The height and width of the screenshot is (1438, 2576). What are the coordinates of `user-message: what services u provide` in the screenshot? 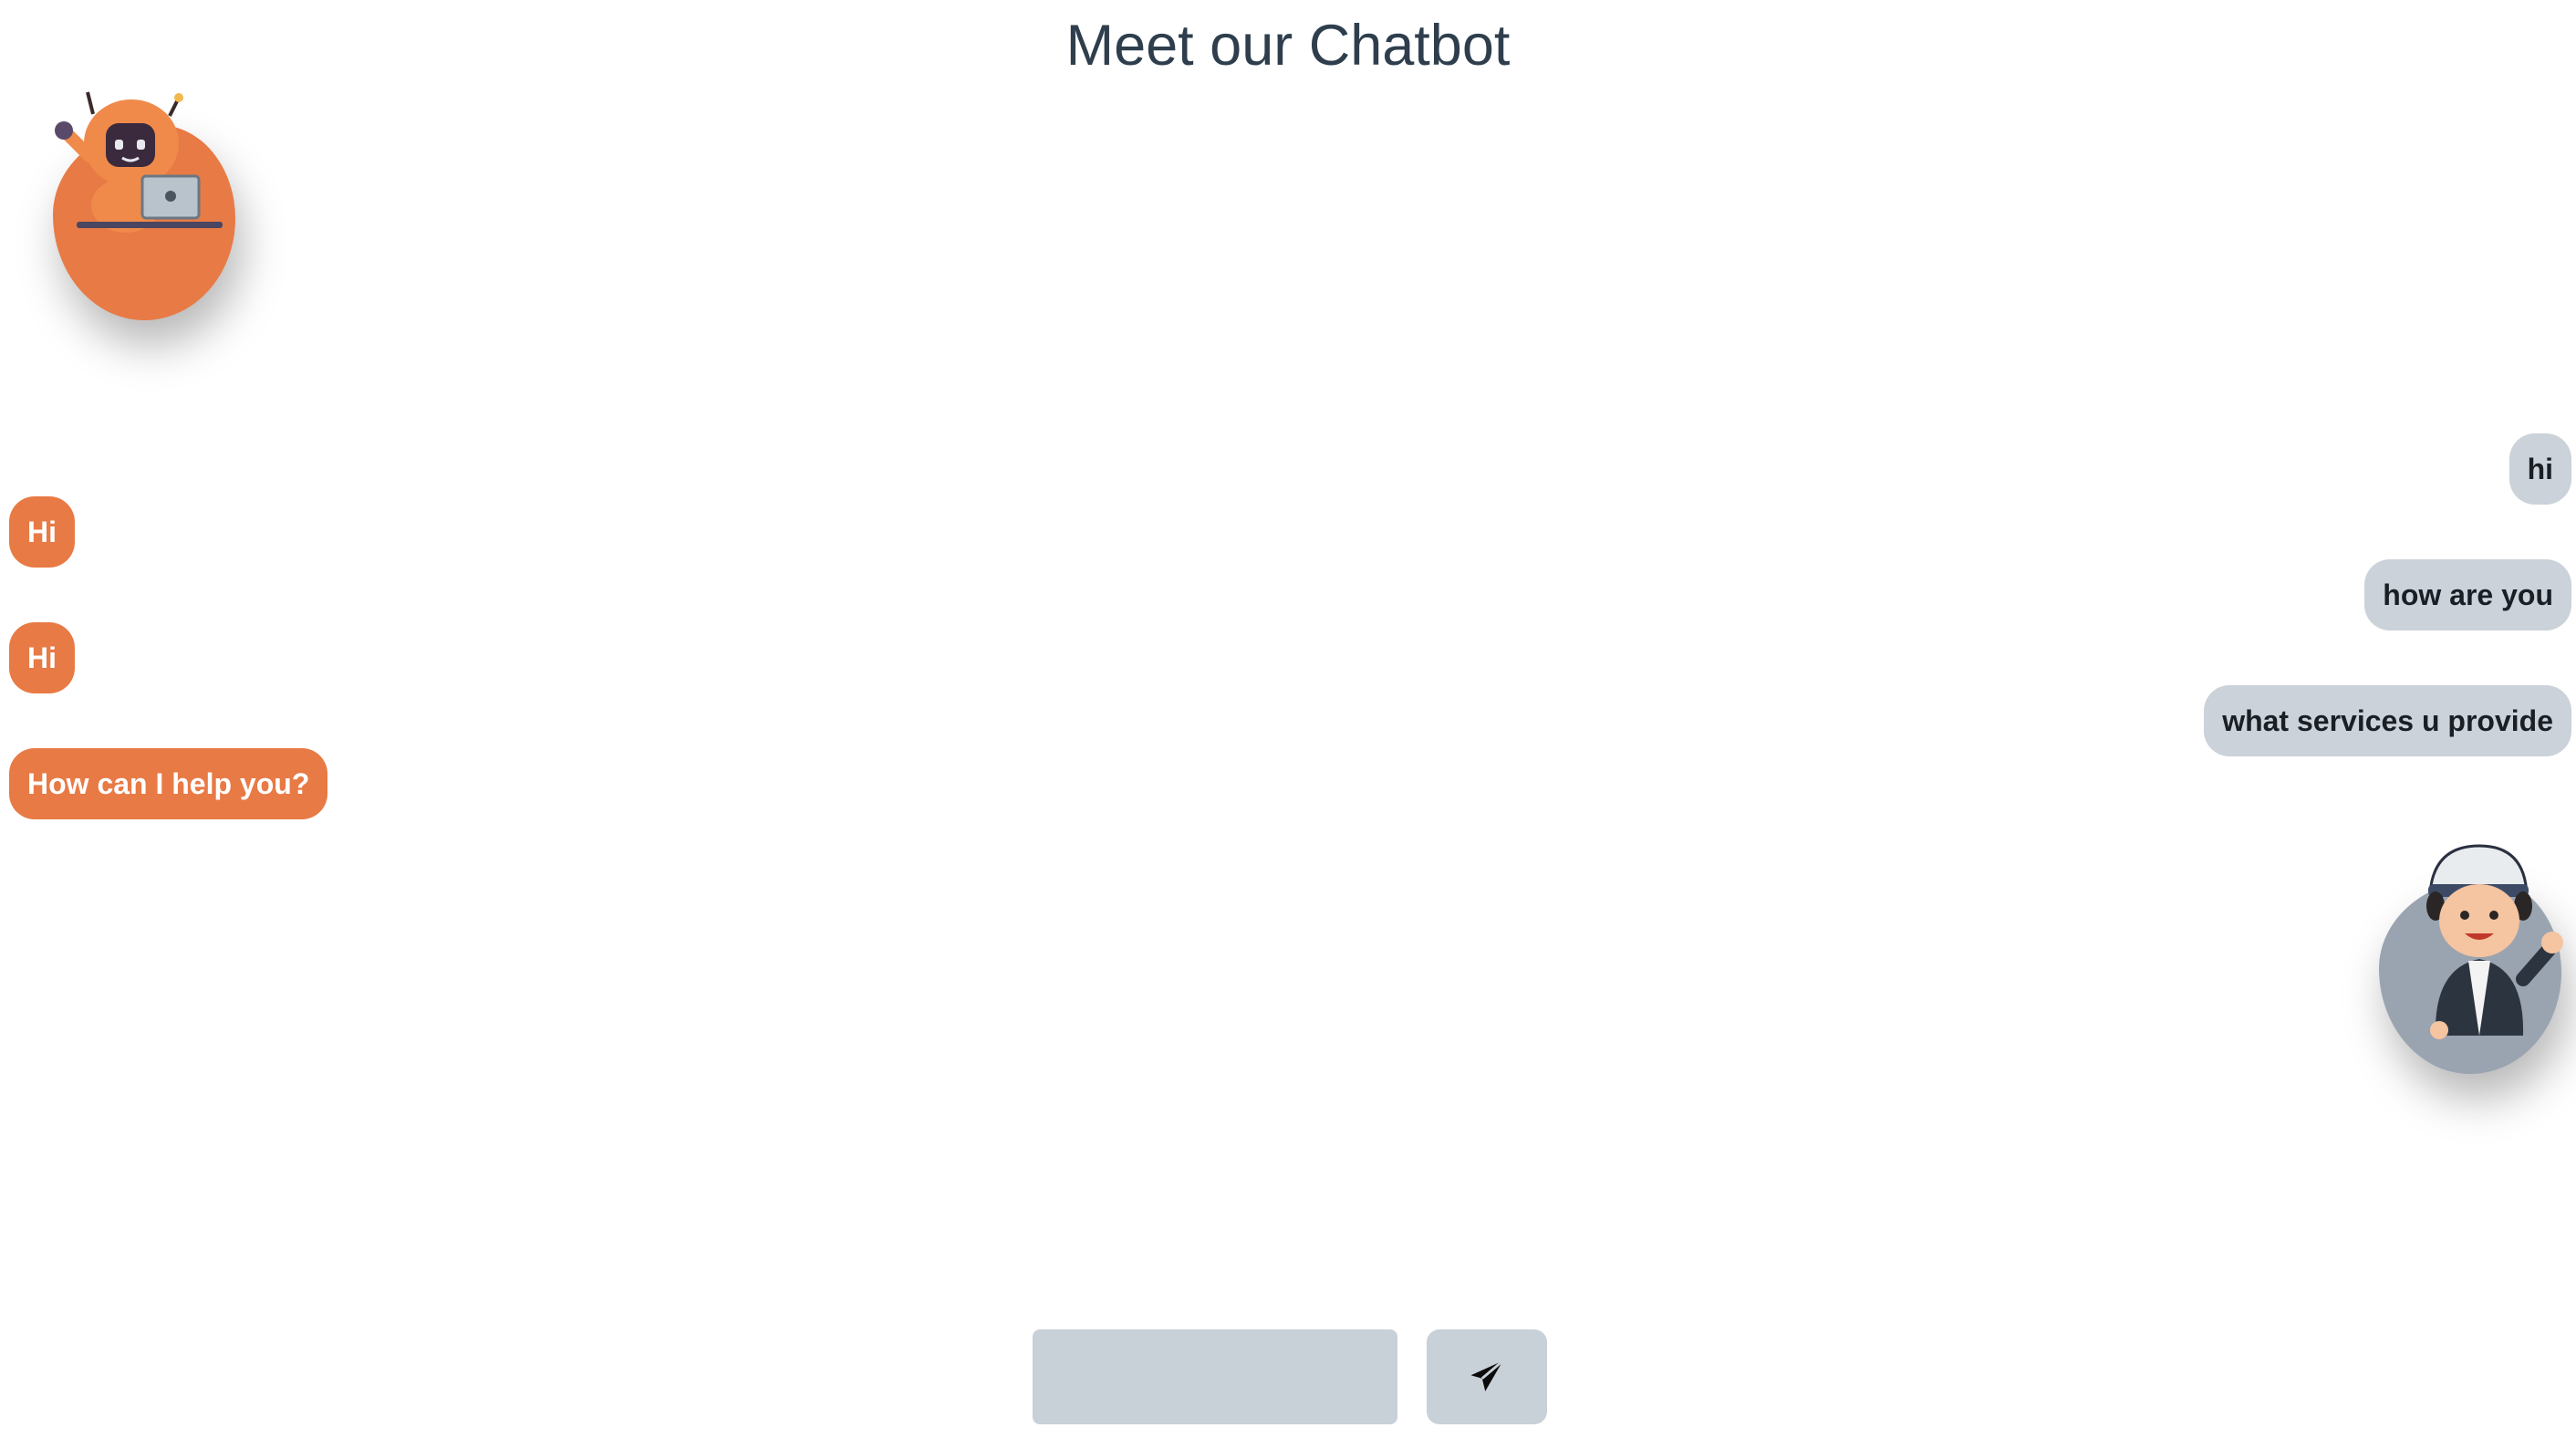 It's located at (2387, 721).